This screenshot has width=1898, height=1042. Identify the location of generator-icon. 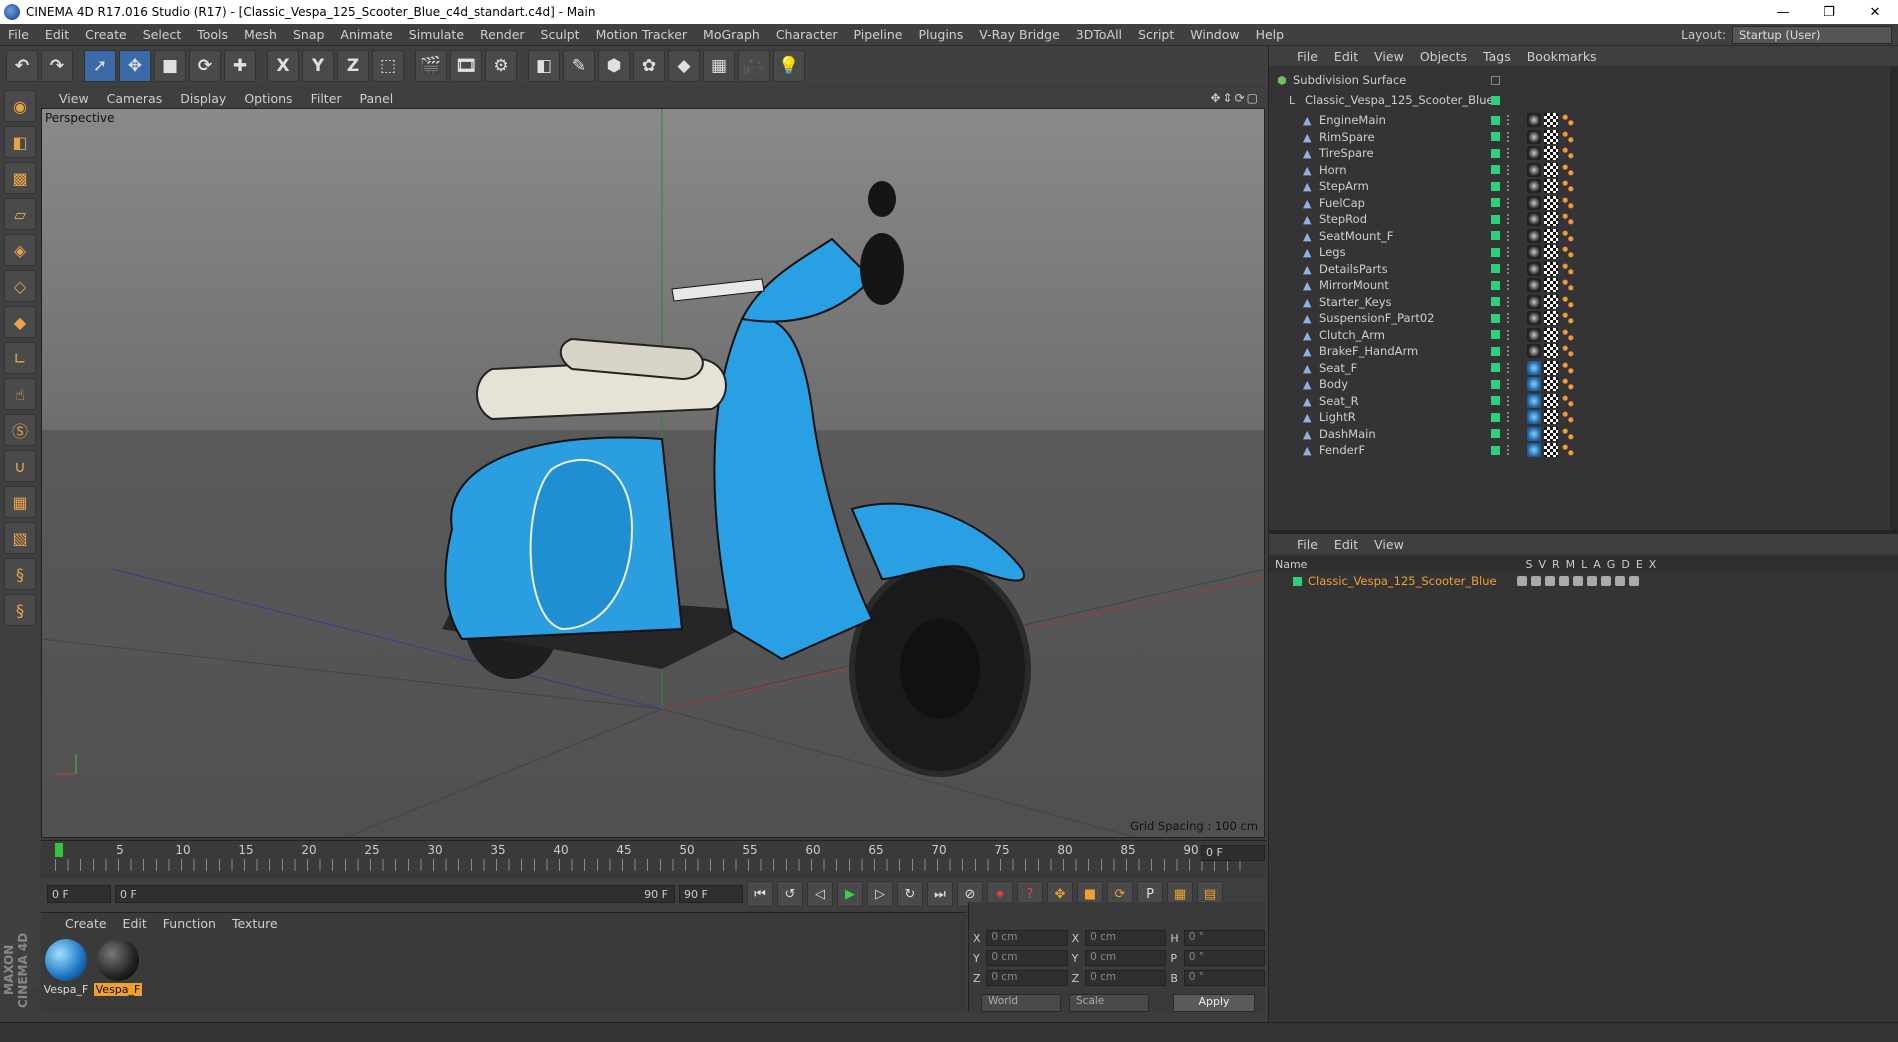
(1605, 581).